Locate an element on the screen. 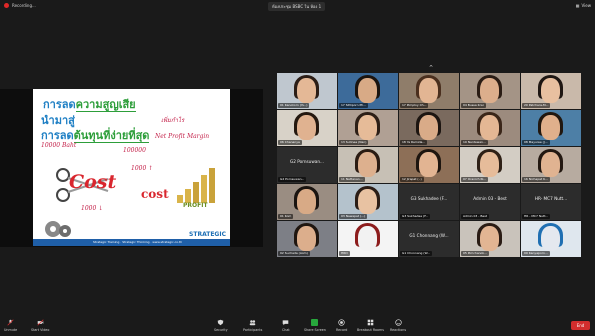 The image size is (595, 336). participant-tile: 12 Jirapat (..) is located at coordinates (429, 165).